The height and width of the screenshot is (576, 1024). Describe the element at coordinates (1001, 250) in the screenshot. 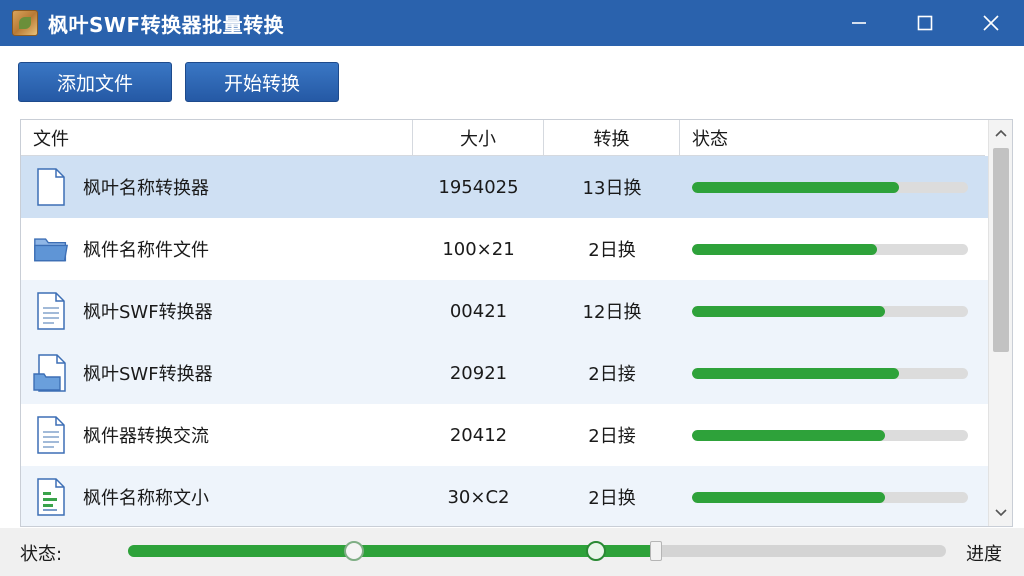

I see `scrollbar-thumb` at that location.